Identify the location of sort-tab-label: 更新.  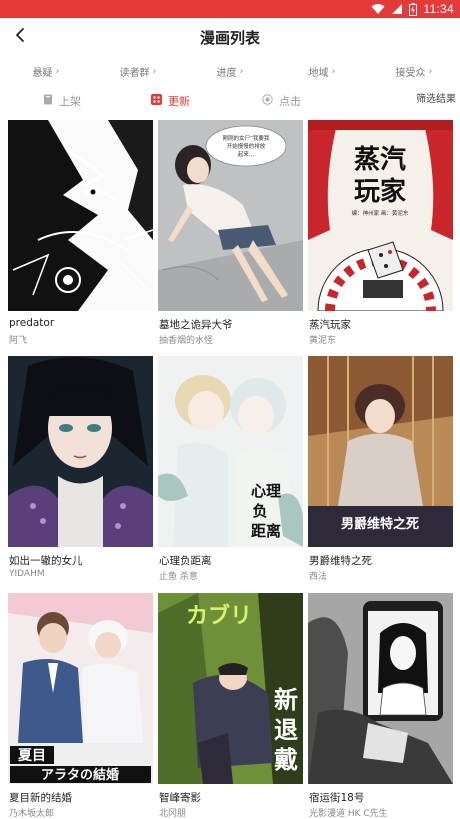
(179, 101).